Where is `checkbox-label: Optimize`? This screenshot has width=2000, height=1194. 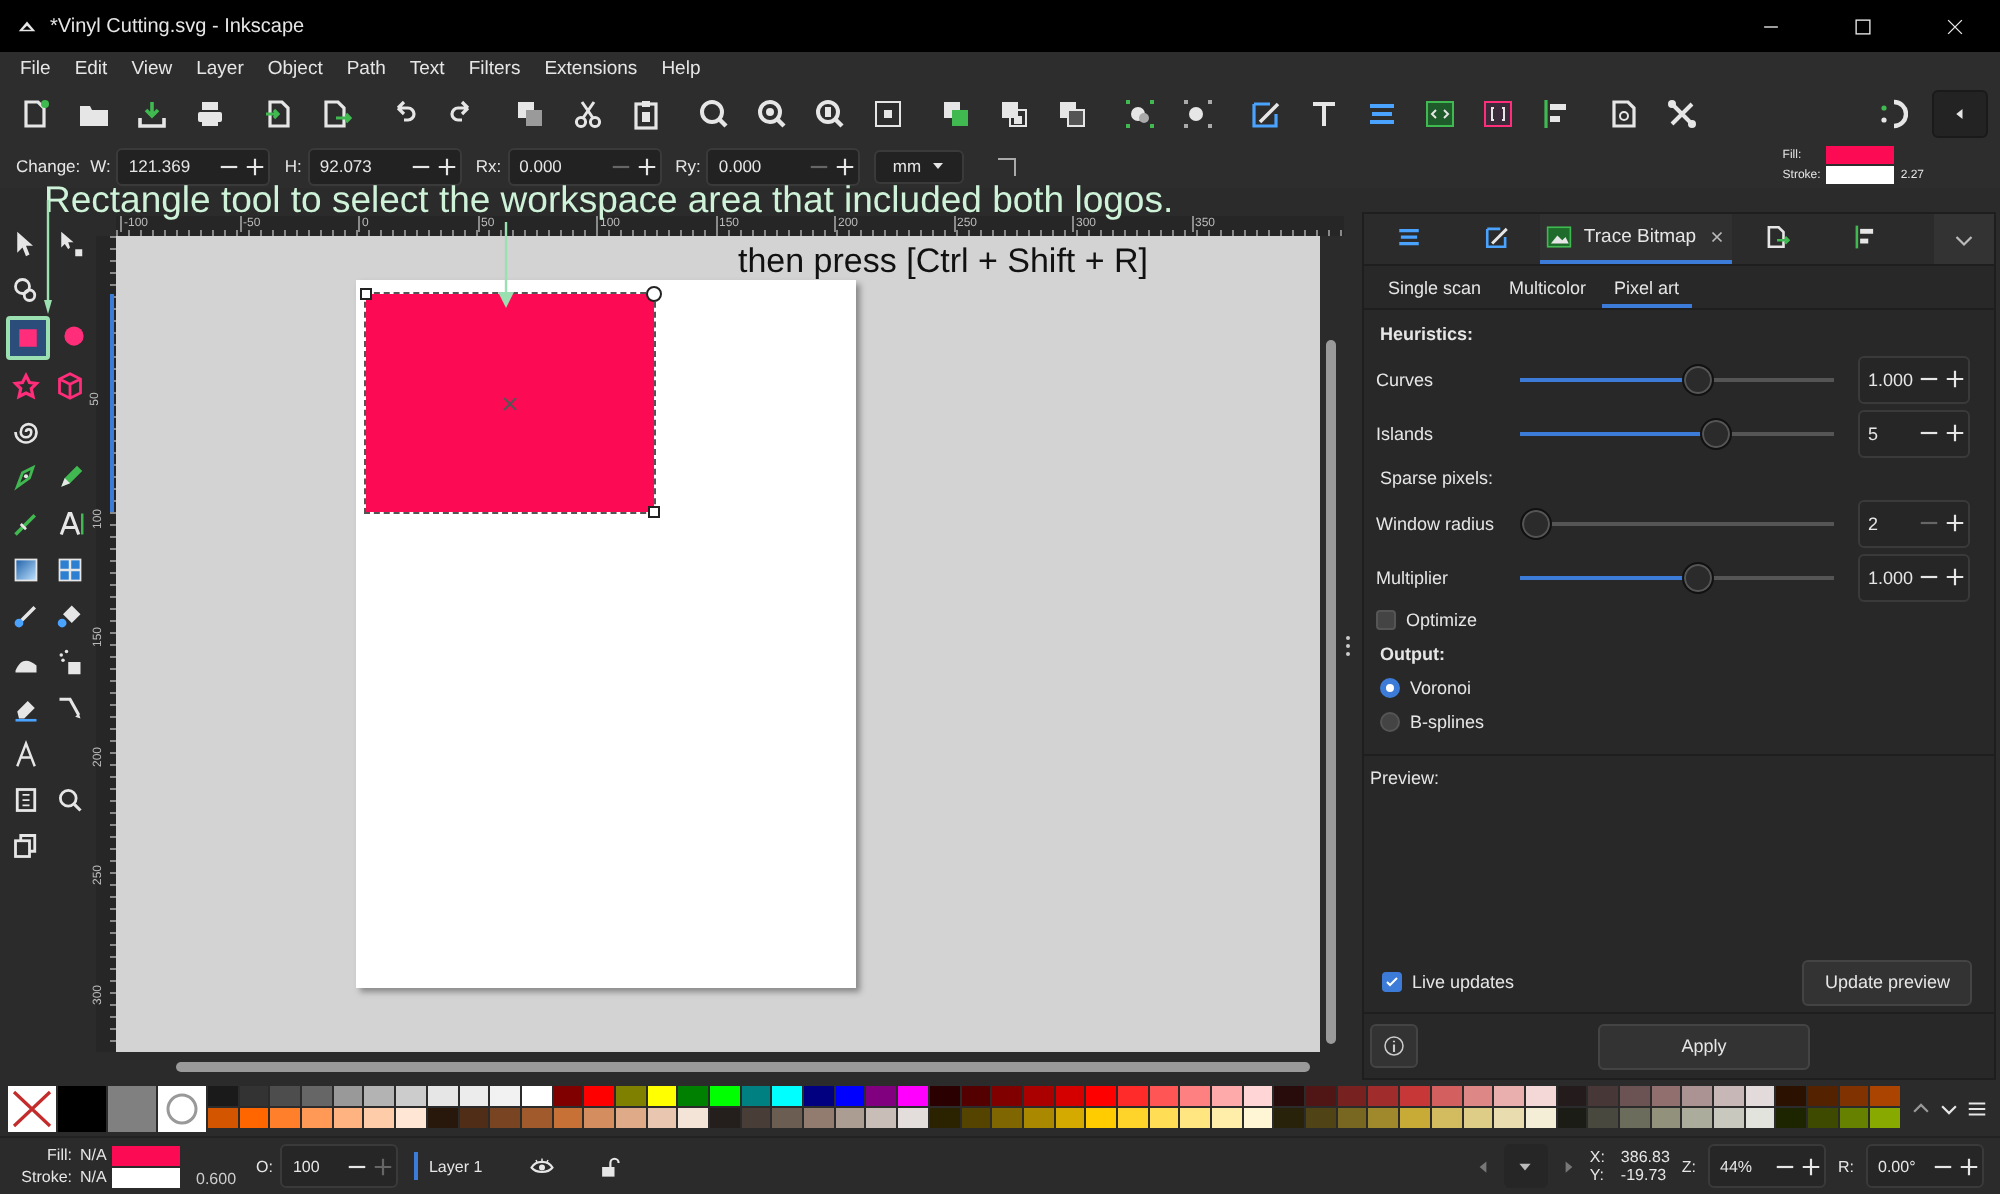 checkbox-label: Optimize is located at coordinates (1442, 620).